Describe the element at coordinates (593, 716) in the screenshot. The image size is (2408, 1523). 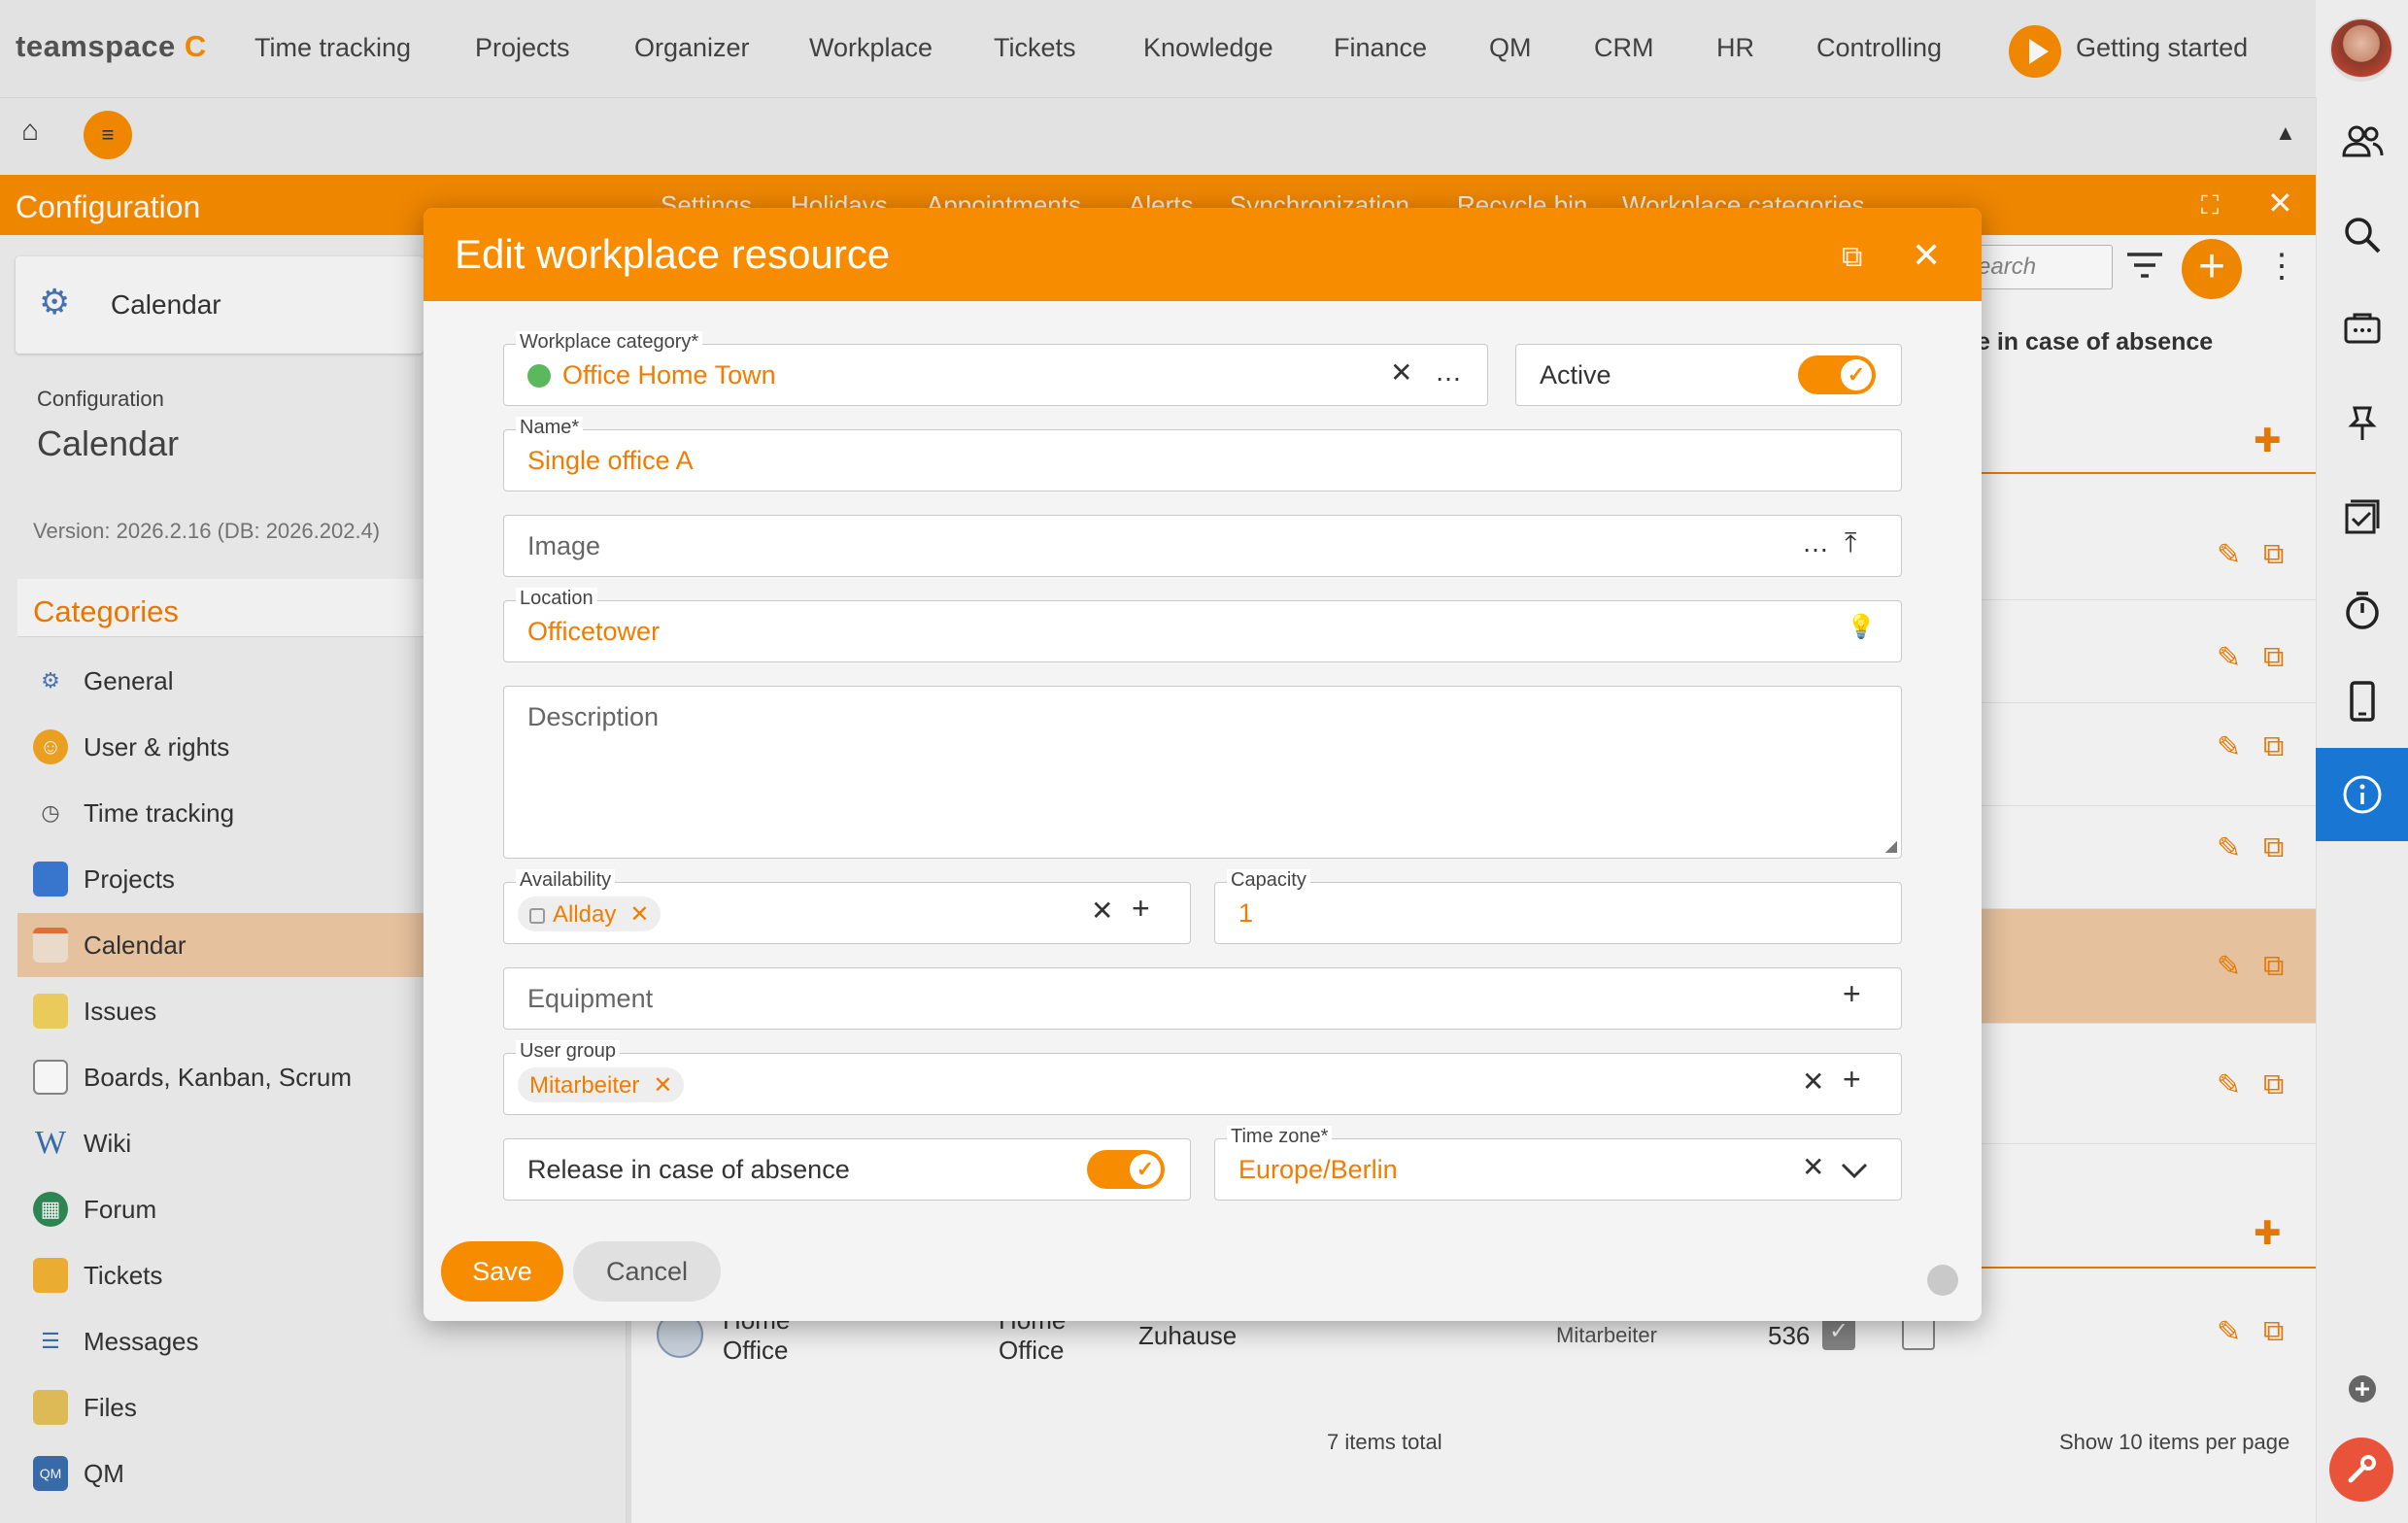
I see `field-placeholder: Description` at that location.